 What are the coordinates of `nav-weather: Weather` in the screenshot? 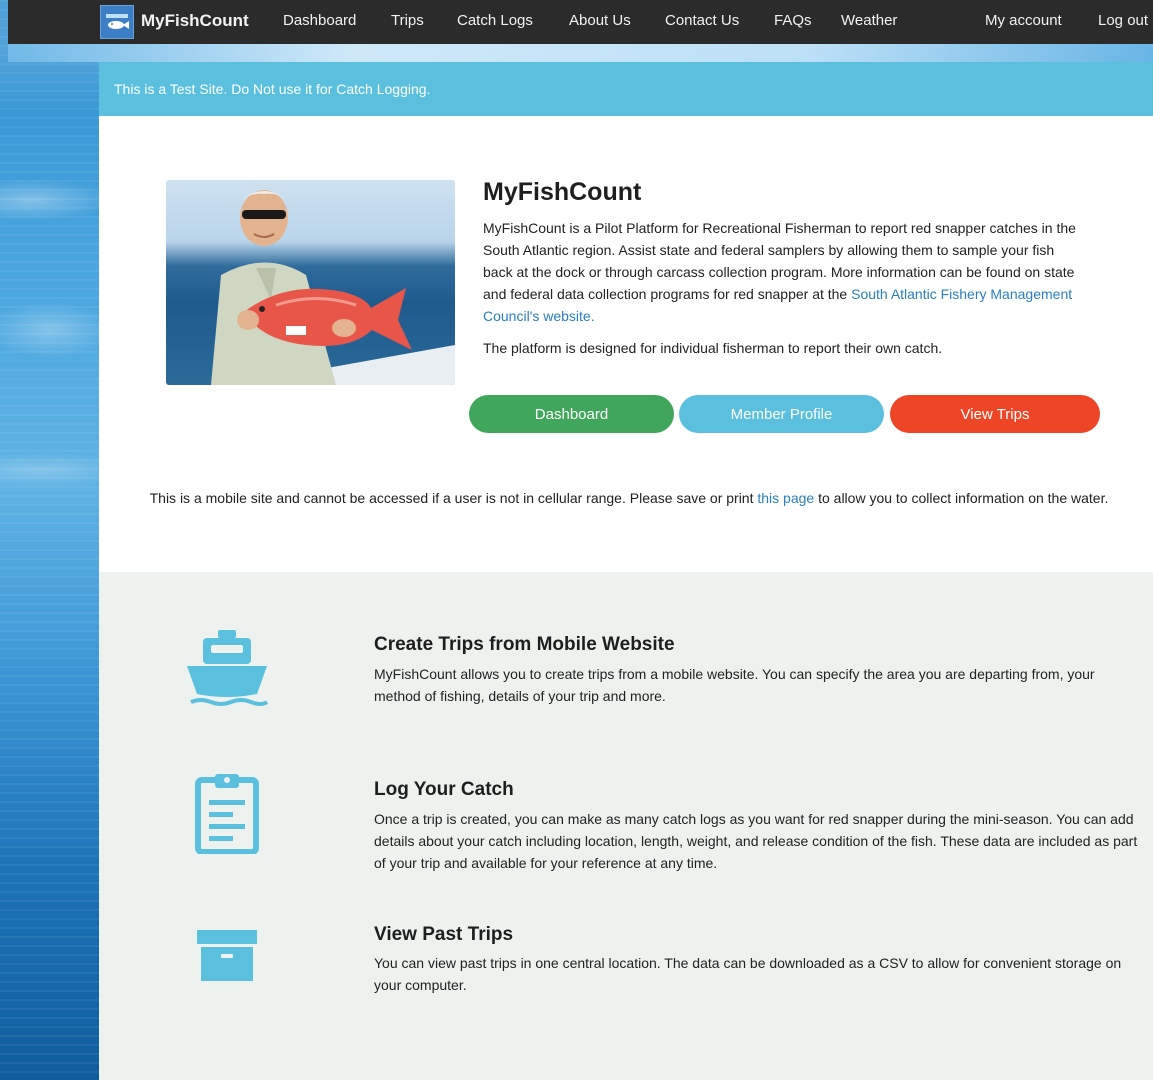 It's located at (869, 20).